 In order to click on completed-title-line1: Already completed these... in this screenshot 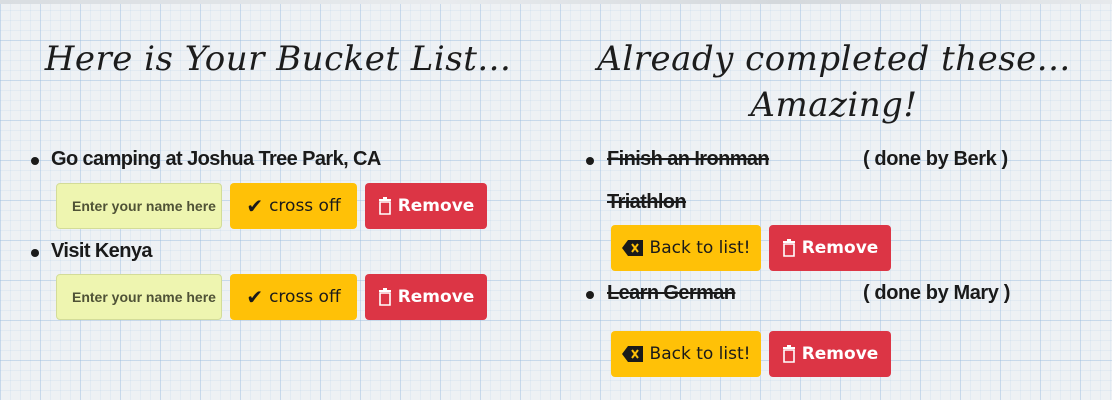, I will do `click(834, 59)`.